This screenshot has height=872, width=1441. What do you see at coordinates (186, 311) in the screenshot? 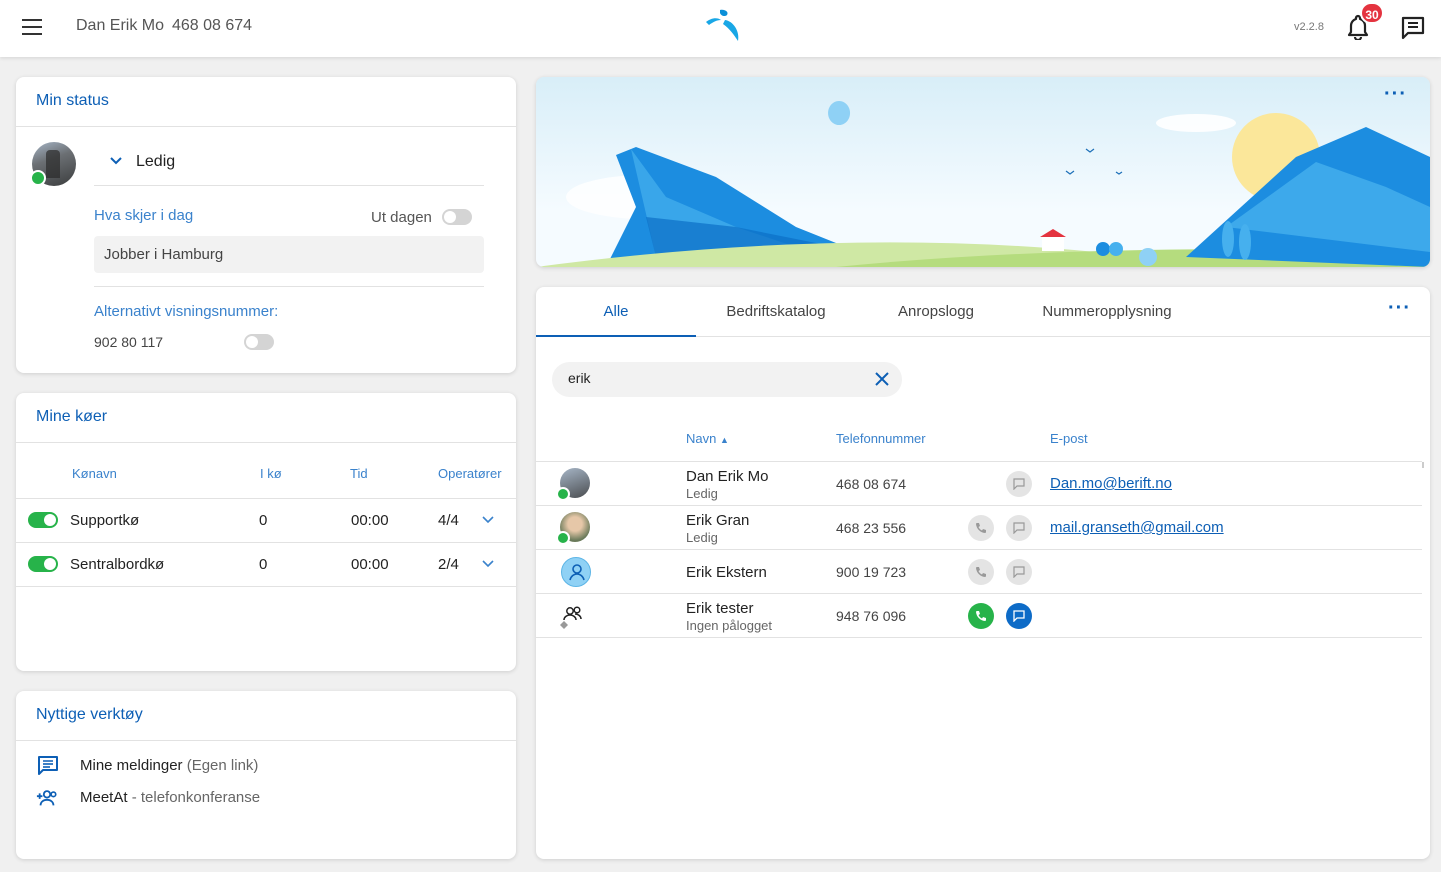
I see `alt-number-label: Alternativt visningsnummer:` at bounding box center [186, 311].